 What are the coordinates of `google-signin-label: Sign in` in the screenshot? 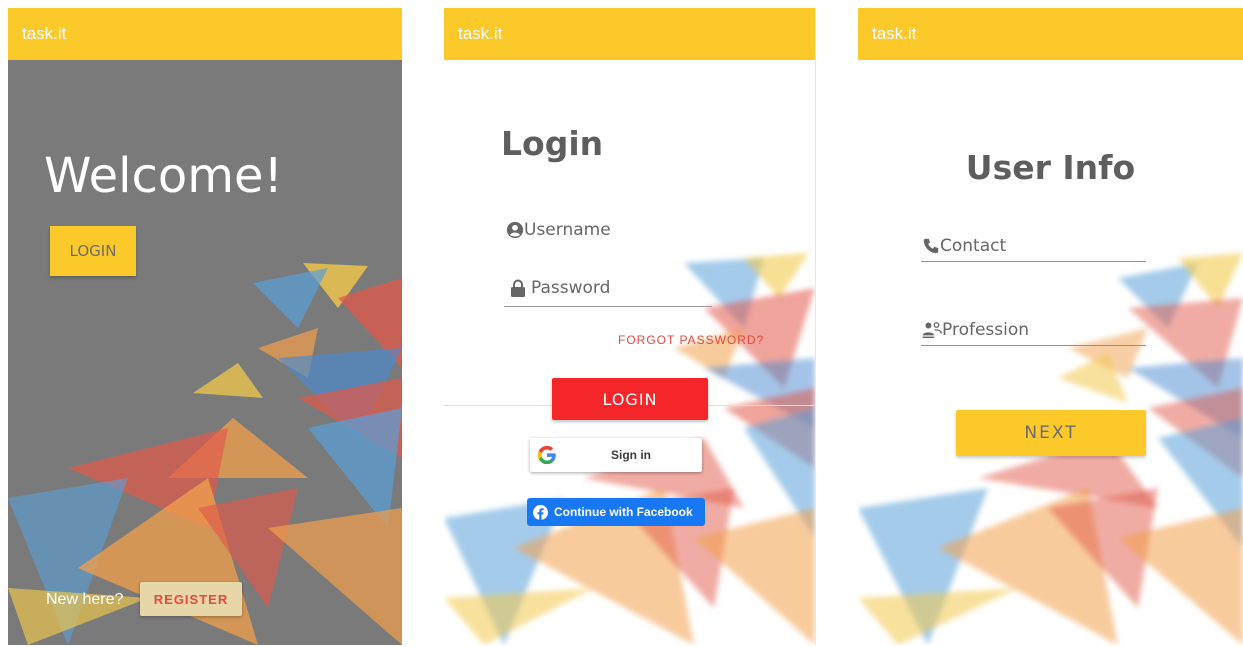 It's located at (631, 455).